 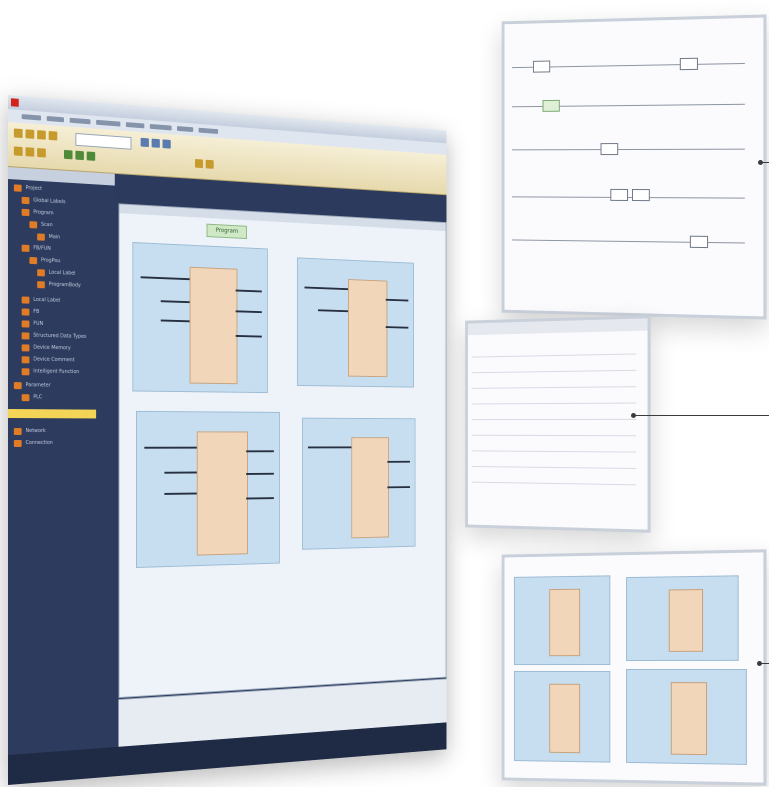 I want to click on find-icon, so click(x=210, y=164).